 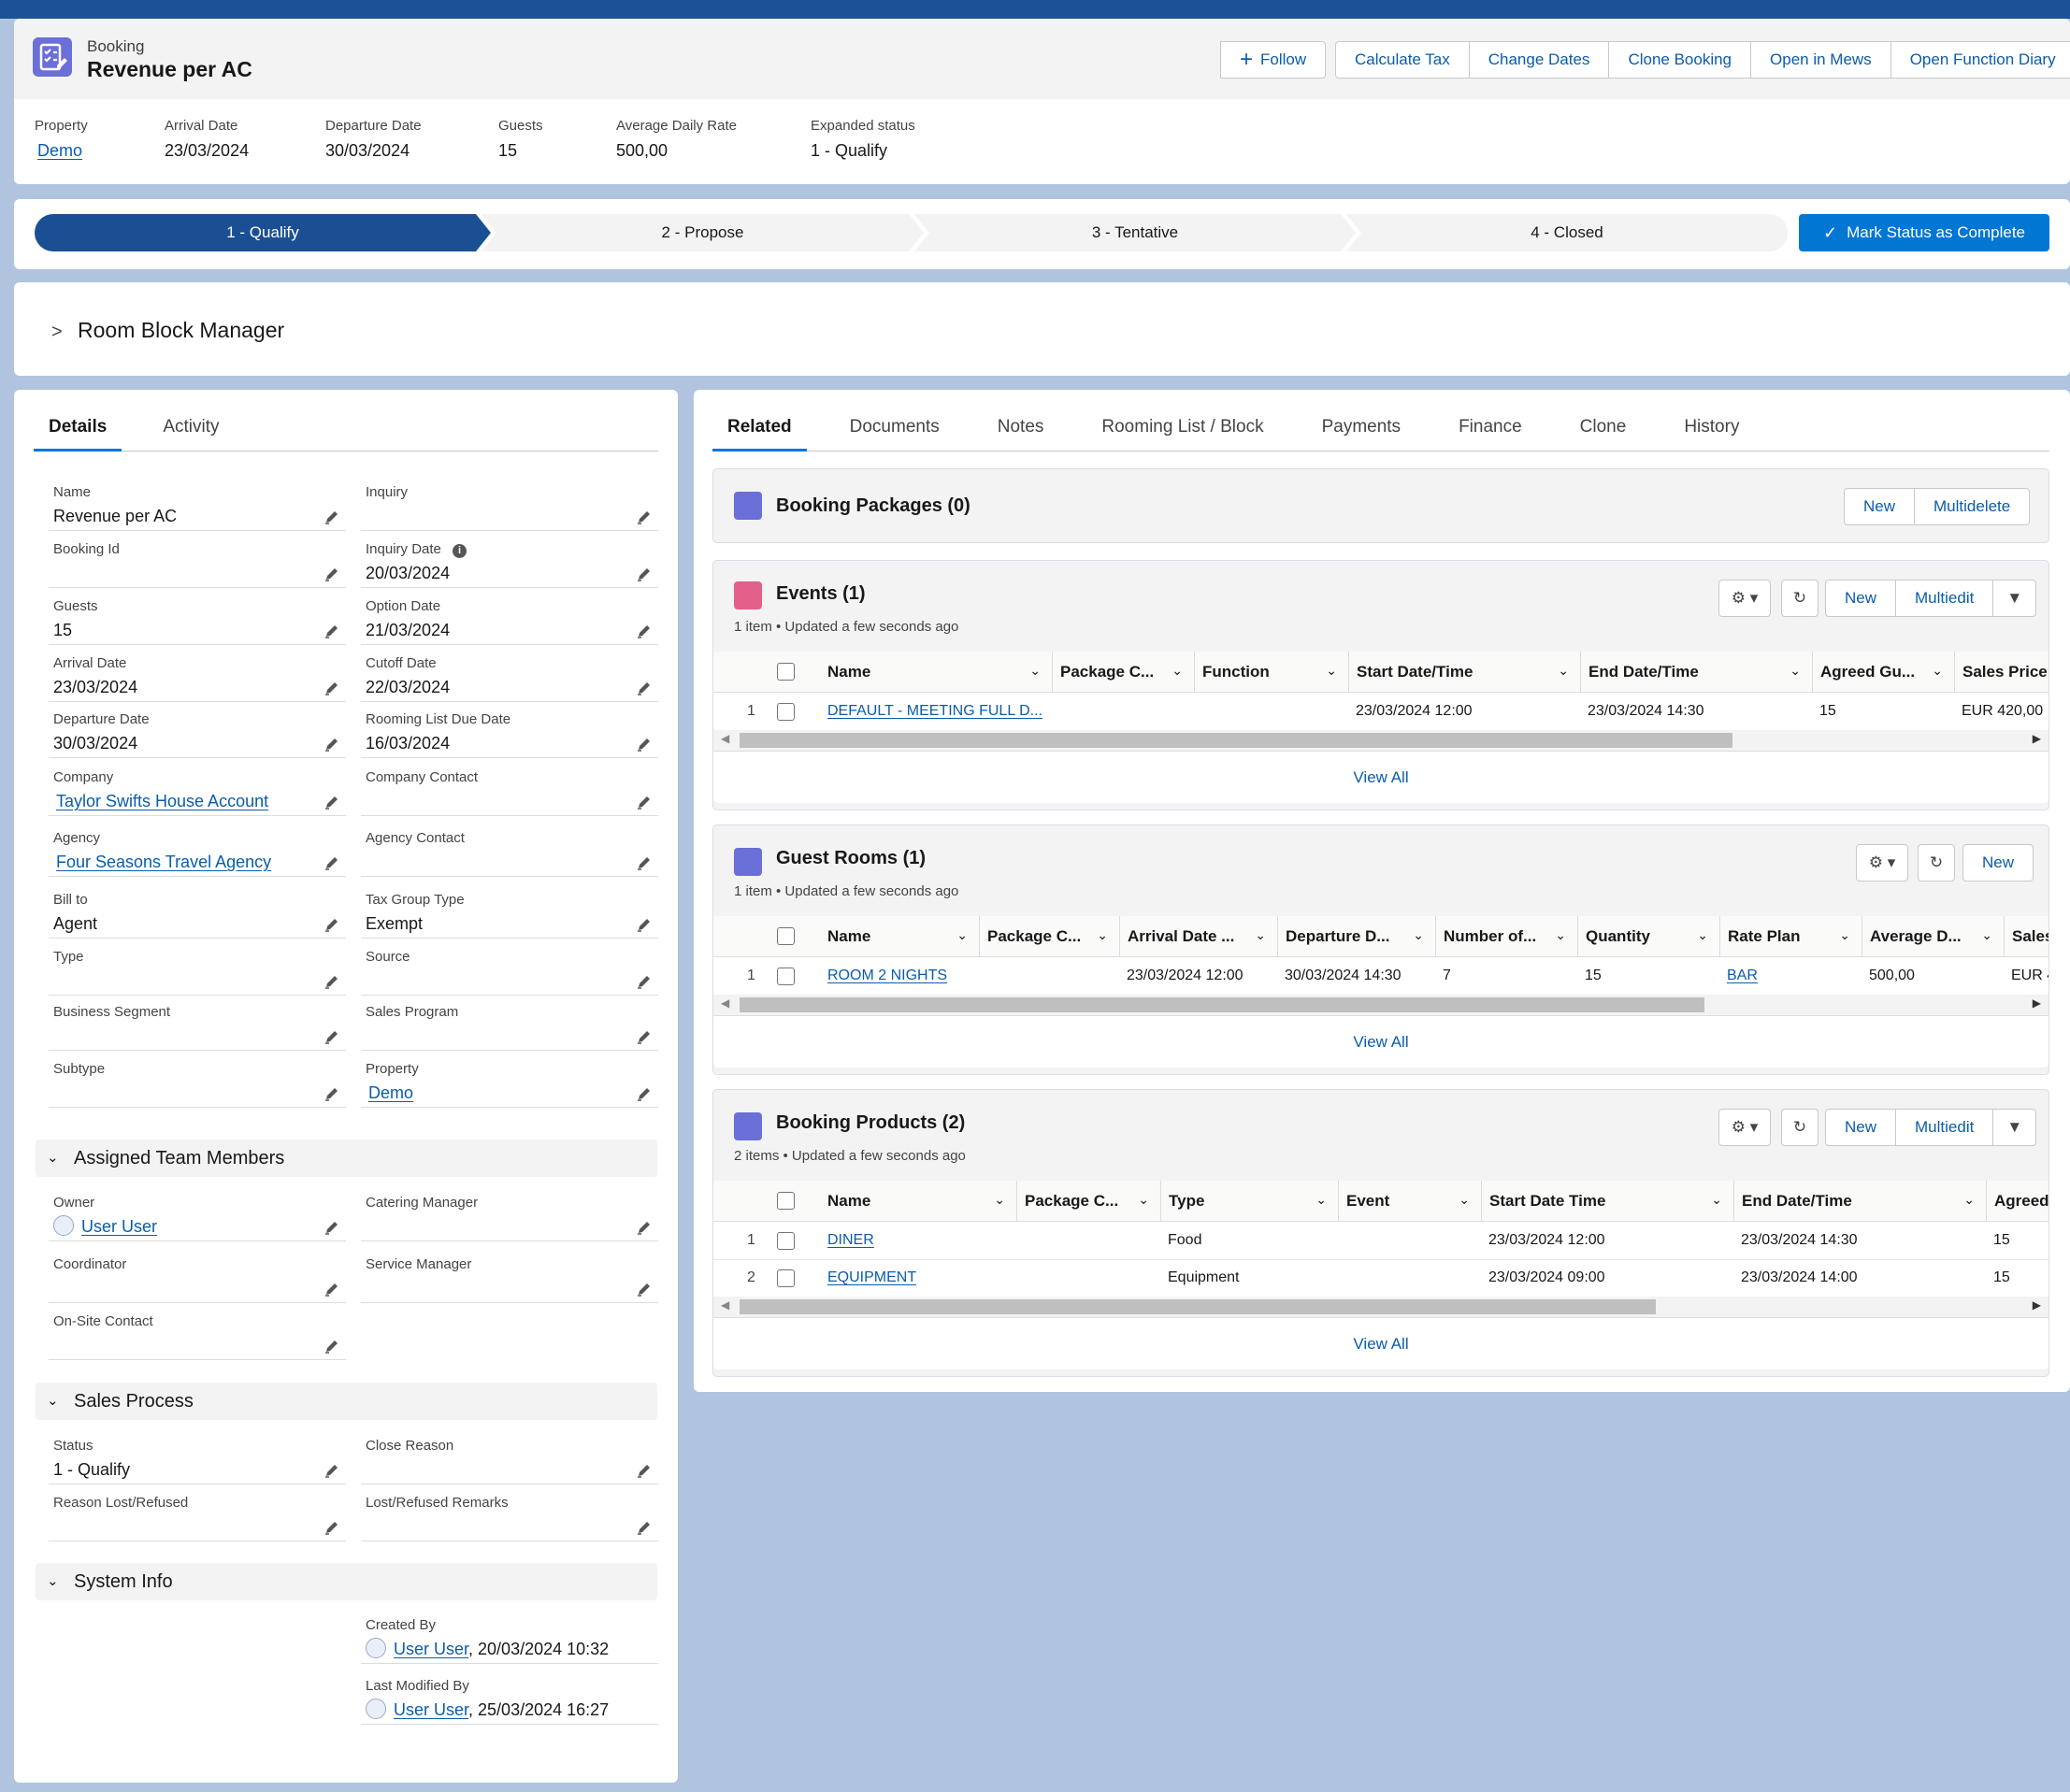 What do you see at coordinates (1539, 60) in the screenshot?
I see `change-dates-button: Change Dates` at bounding box center [1539, 60].